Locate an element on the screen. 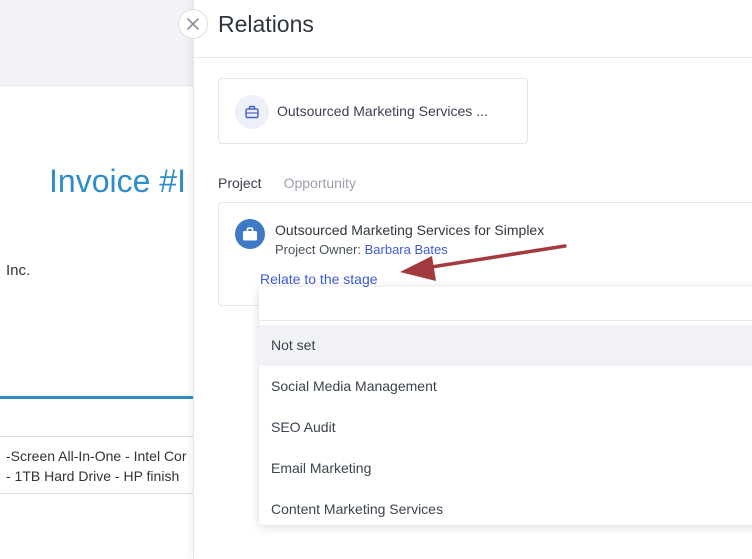 The image size is (752, 559). invoice-divider is located at coordinates (100, 397).